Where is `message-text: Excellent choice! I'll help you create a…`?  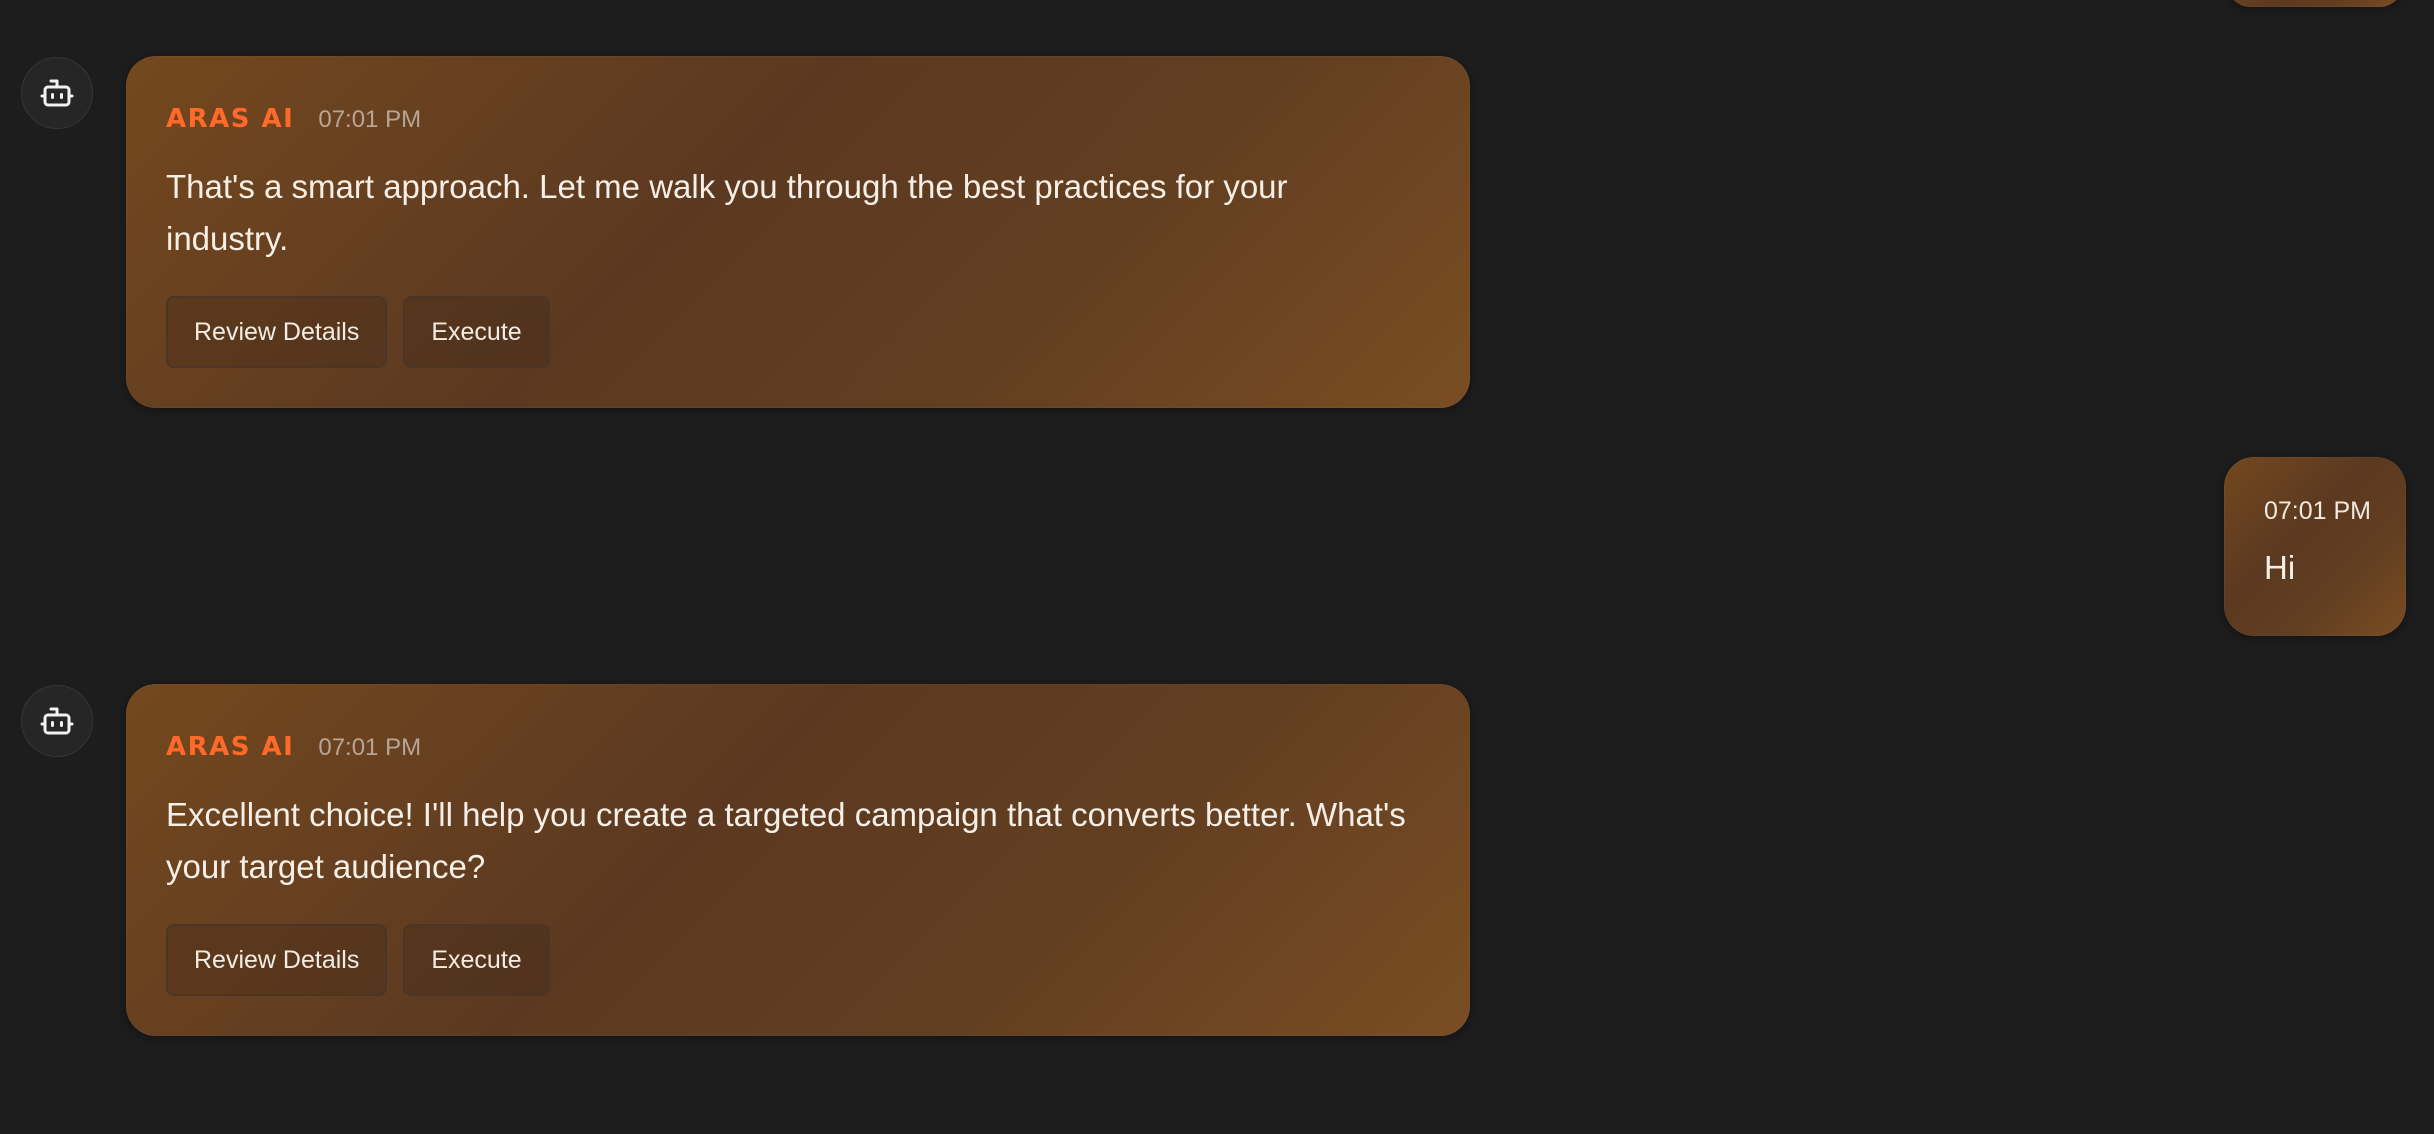 message-text: Excellent choice! I'll help you create a… is located at coordinates (786, 840).